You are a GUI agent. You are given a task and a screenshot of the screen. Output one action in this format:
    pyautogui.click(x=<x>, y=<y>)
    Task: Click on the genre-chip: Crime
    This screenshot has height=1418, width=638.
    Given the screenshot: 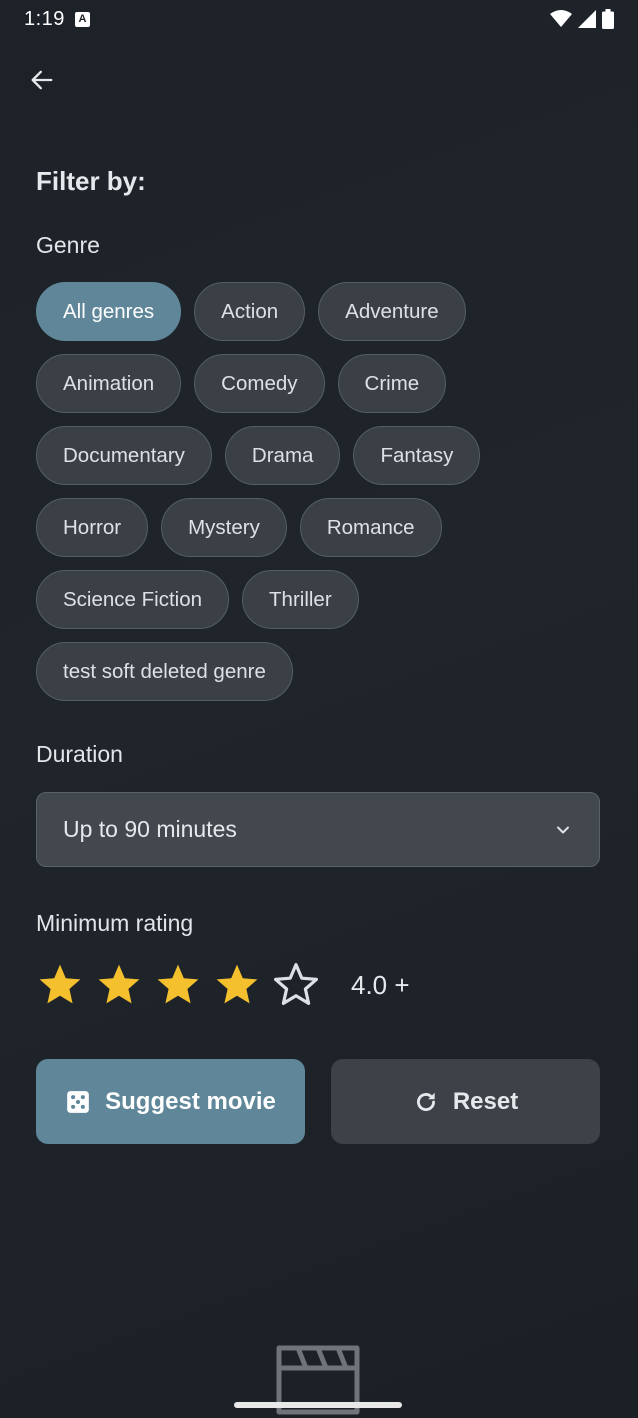 What is the action you would take?
    pyautogui.click(x=392, y=383)
    